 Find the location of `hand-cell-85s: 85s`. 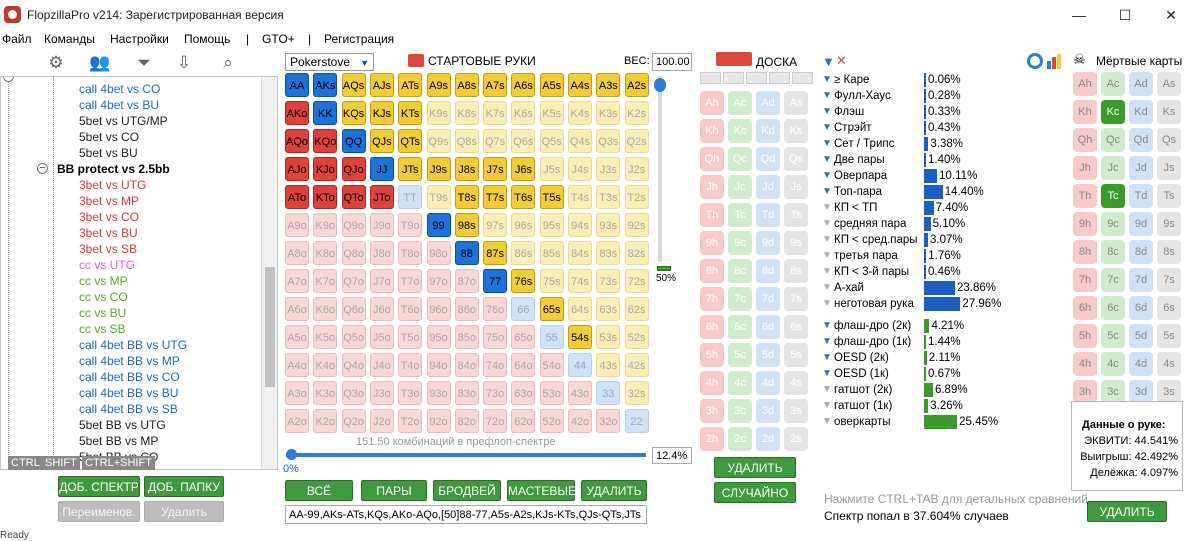

hand-cell-85s: 85s is located at coordinates (551, 253).